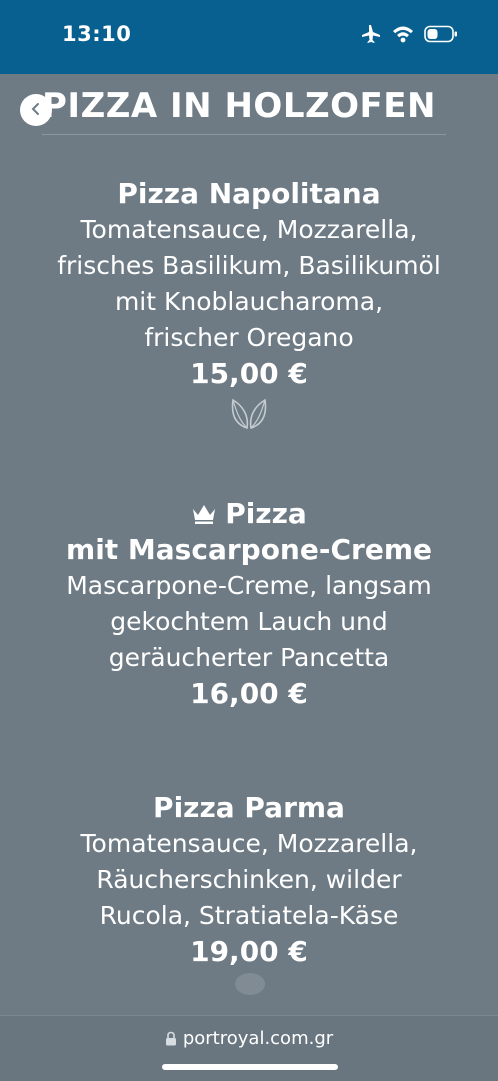 This screenshot has height=1081, width=498. What do you see at coordinates (249, 951) in the screenshot?
I see `item-price: 19,00 €` at bounding box center [249, 951].